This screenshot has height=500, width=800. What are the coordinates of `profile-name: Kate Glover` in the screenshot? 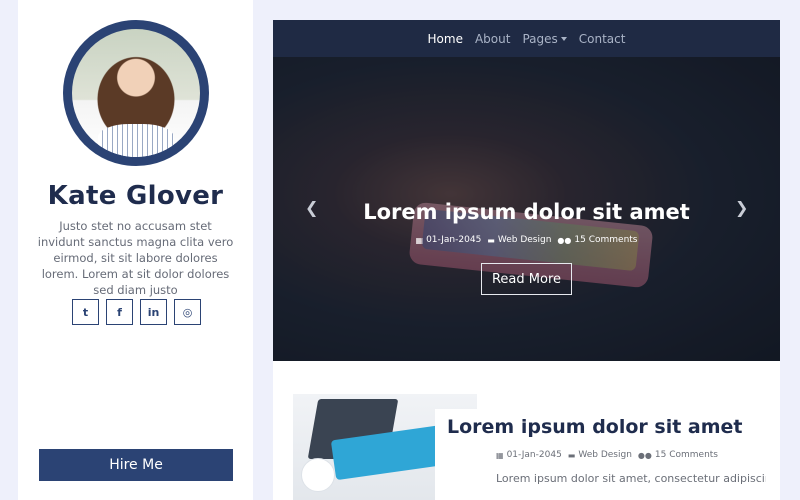 It's located at (135, 196).